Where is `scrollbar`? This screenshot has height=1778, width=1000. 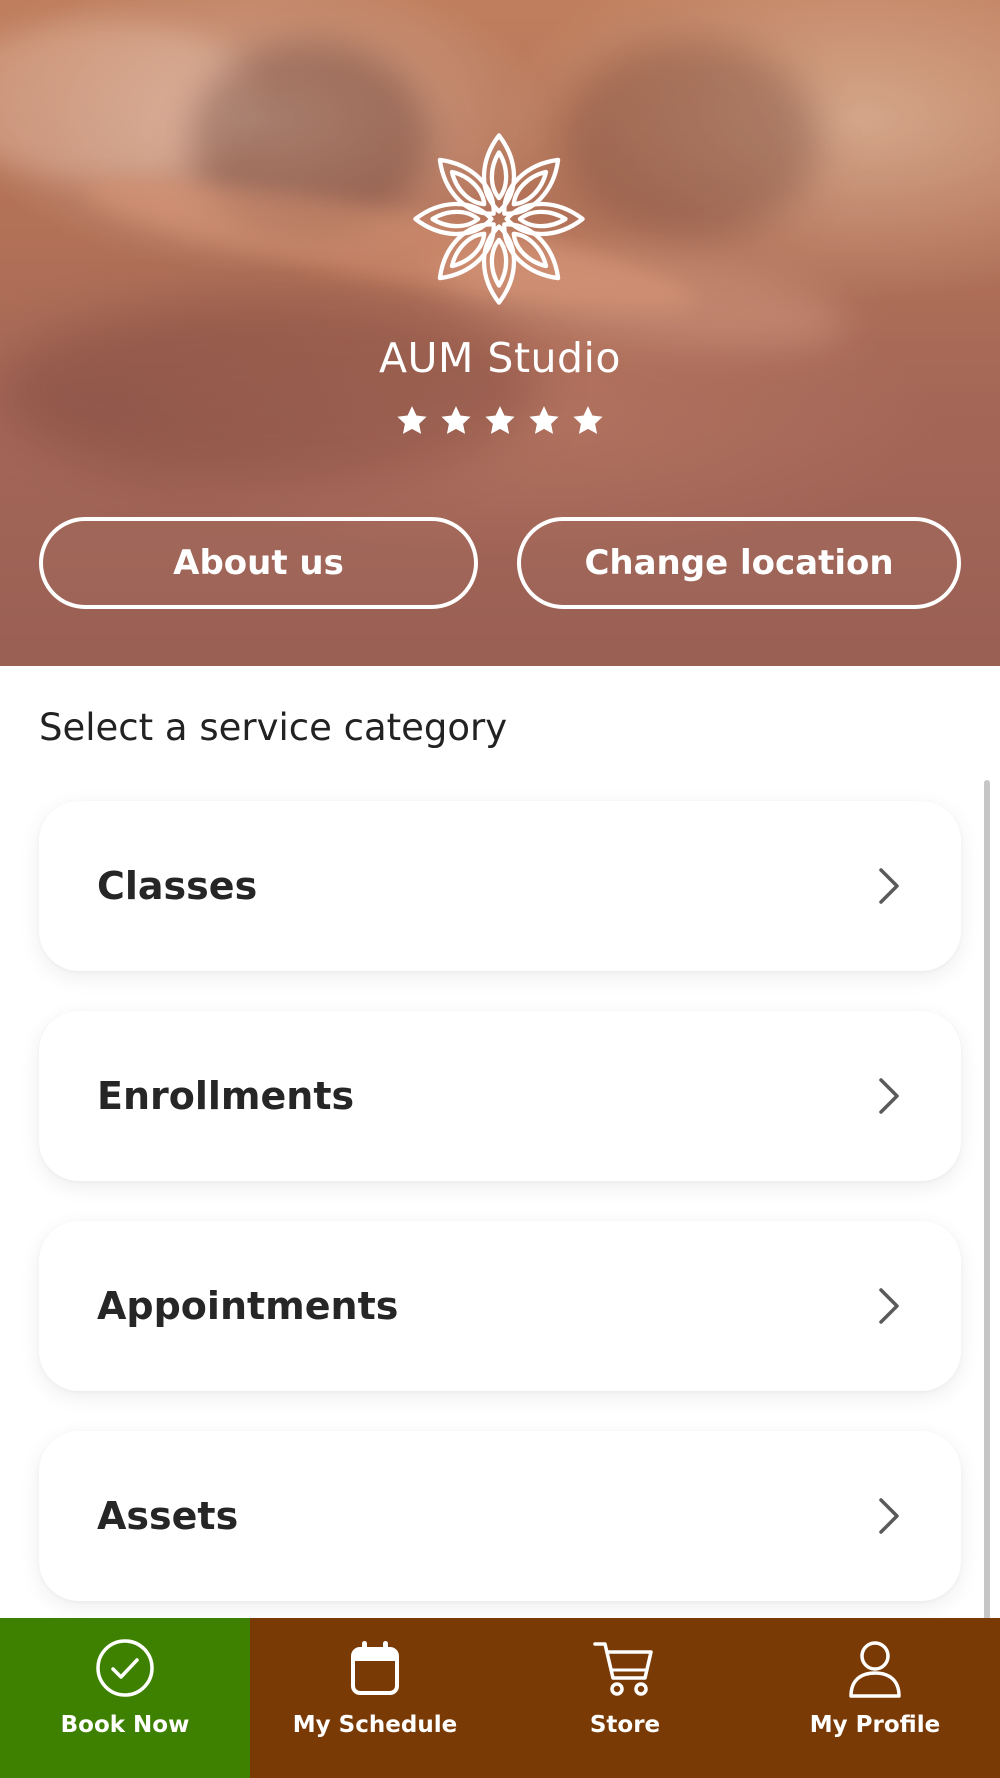
scrollbar is located at coordinates (987, 1200).